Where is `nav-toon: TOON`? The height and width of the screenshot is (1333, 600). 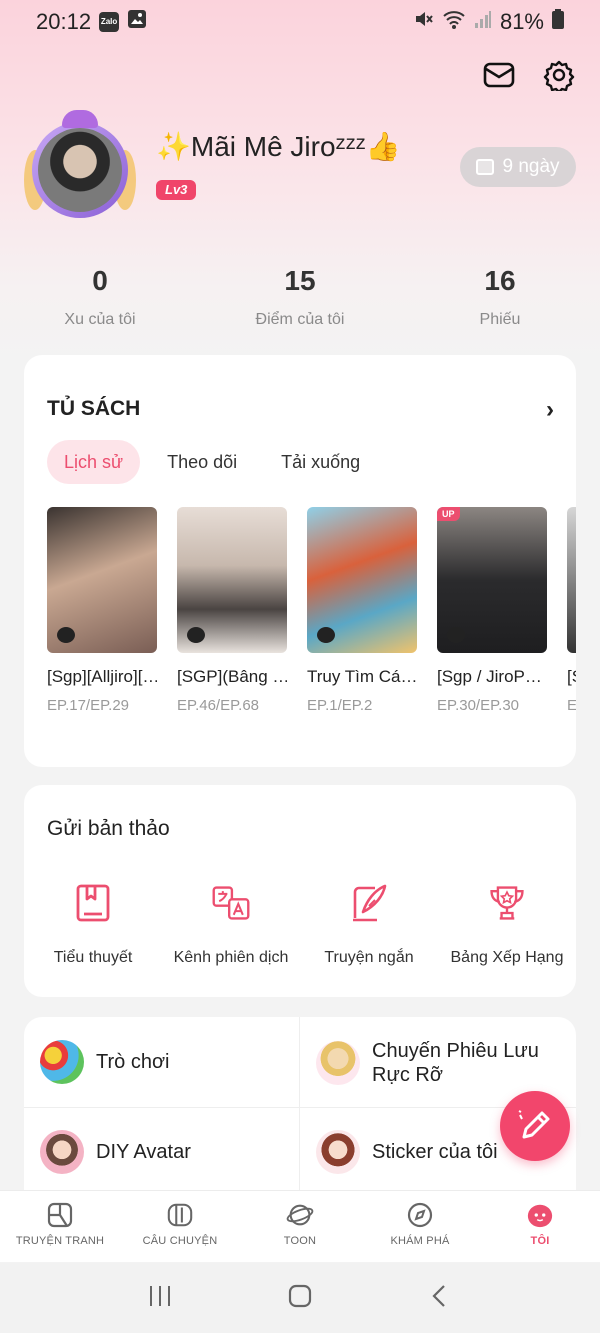
nav-toon: TOON is located at coordinates (300, 1226).